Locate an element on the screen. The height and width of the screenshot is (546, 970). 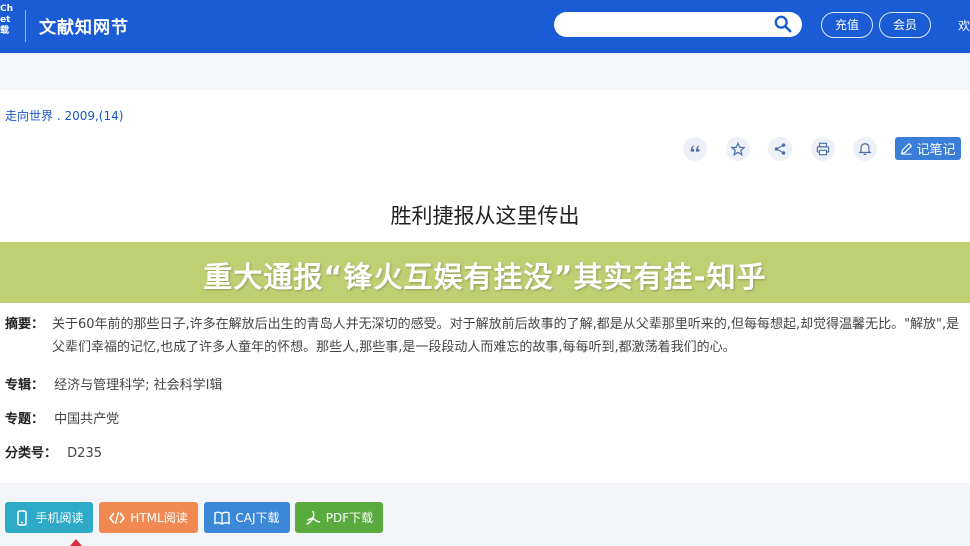
series-row: 专辑： 经济与管理科学; 社会科学Ⅰ辑 is located at coordinates (114, 383).